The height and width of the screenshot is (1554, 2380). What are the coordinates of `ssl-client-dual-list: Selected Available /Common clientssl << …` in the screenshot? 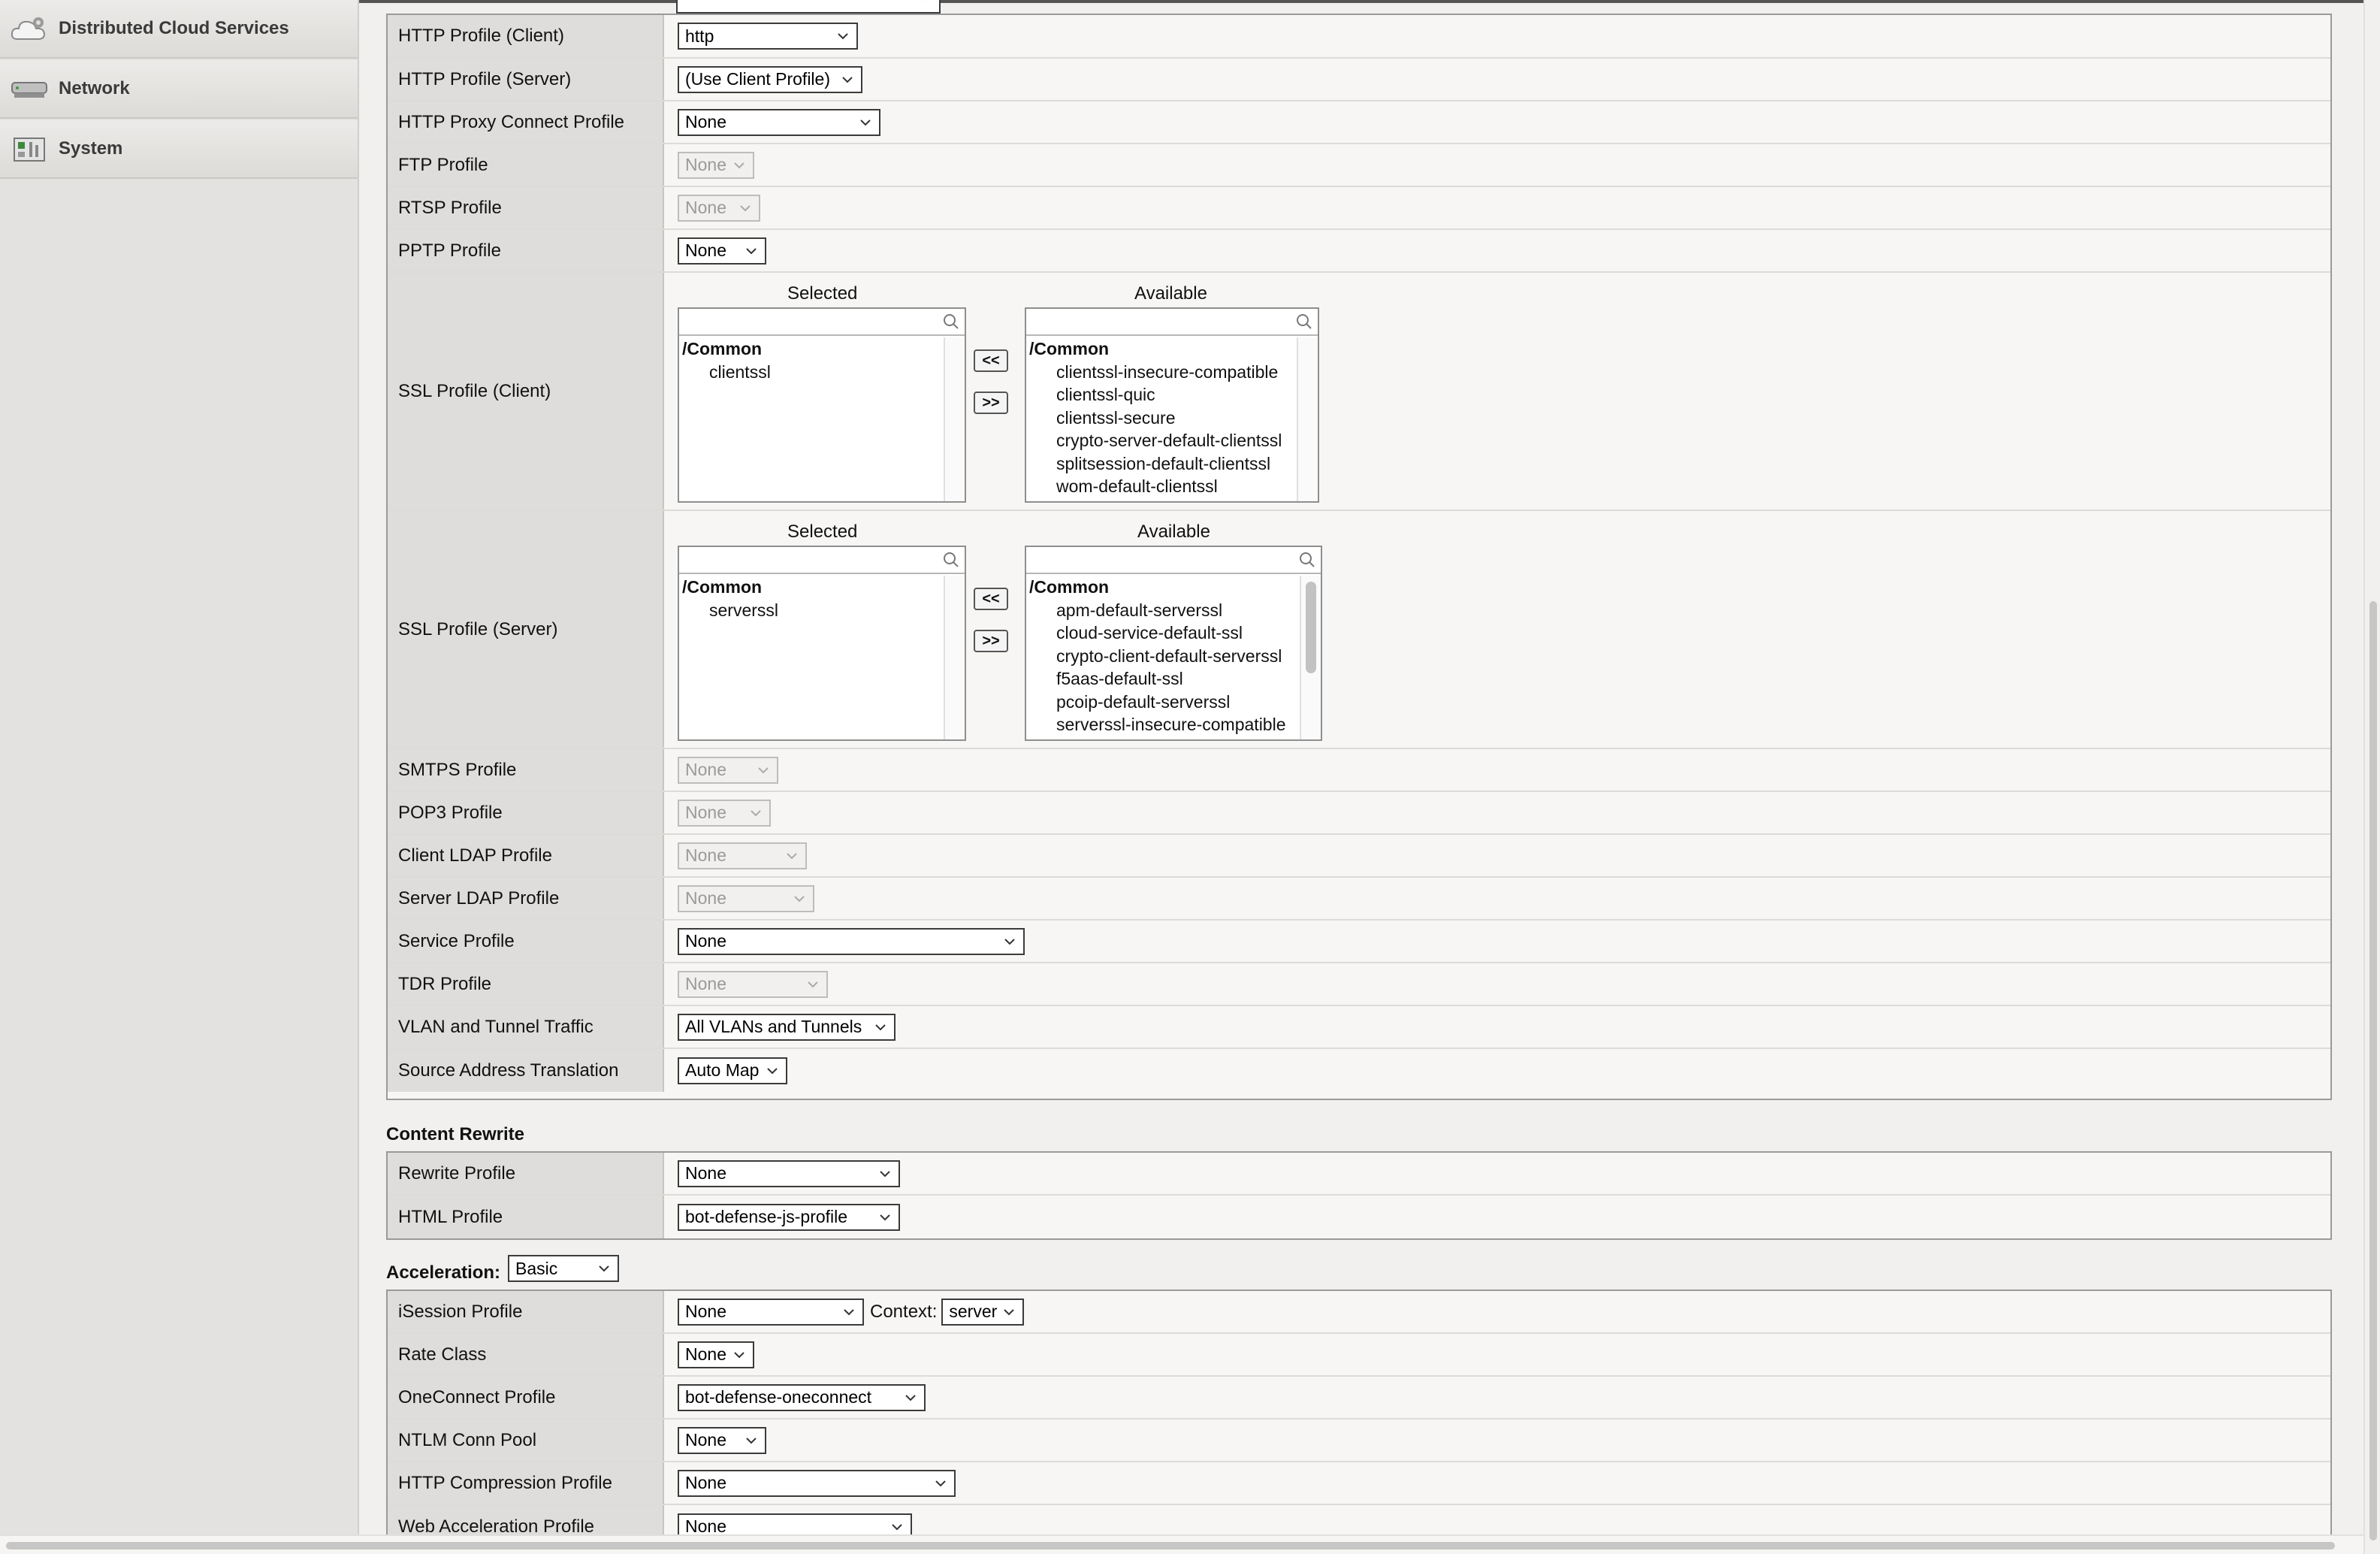 It's located at (1016, 391).